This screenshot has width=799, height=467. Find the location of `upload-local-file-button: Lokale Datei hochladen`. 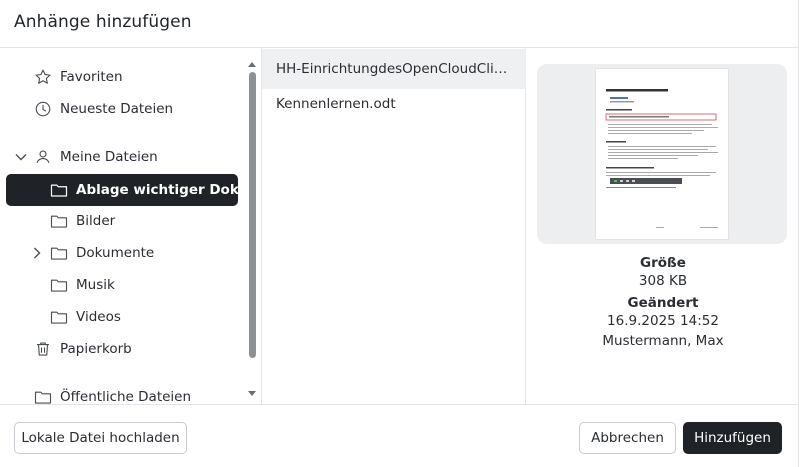

upload-local-file-button: Lokale Datei hochladen is located at coordinates (100, 438).